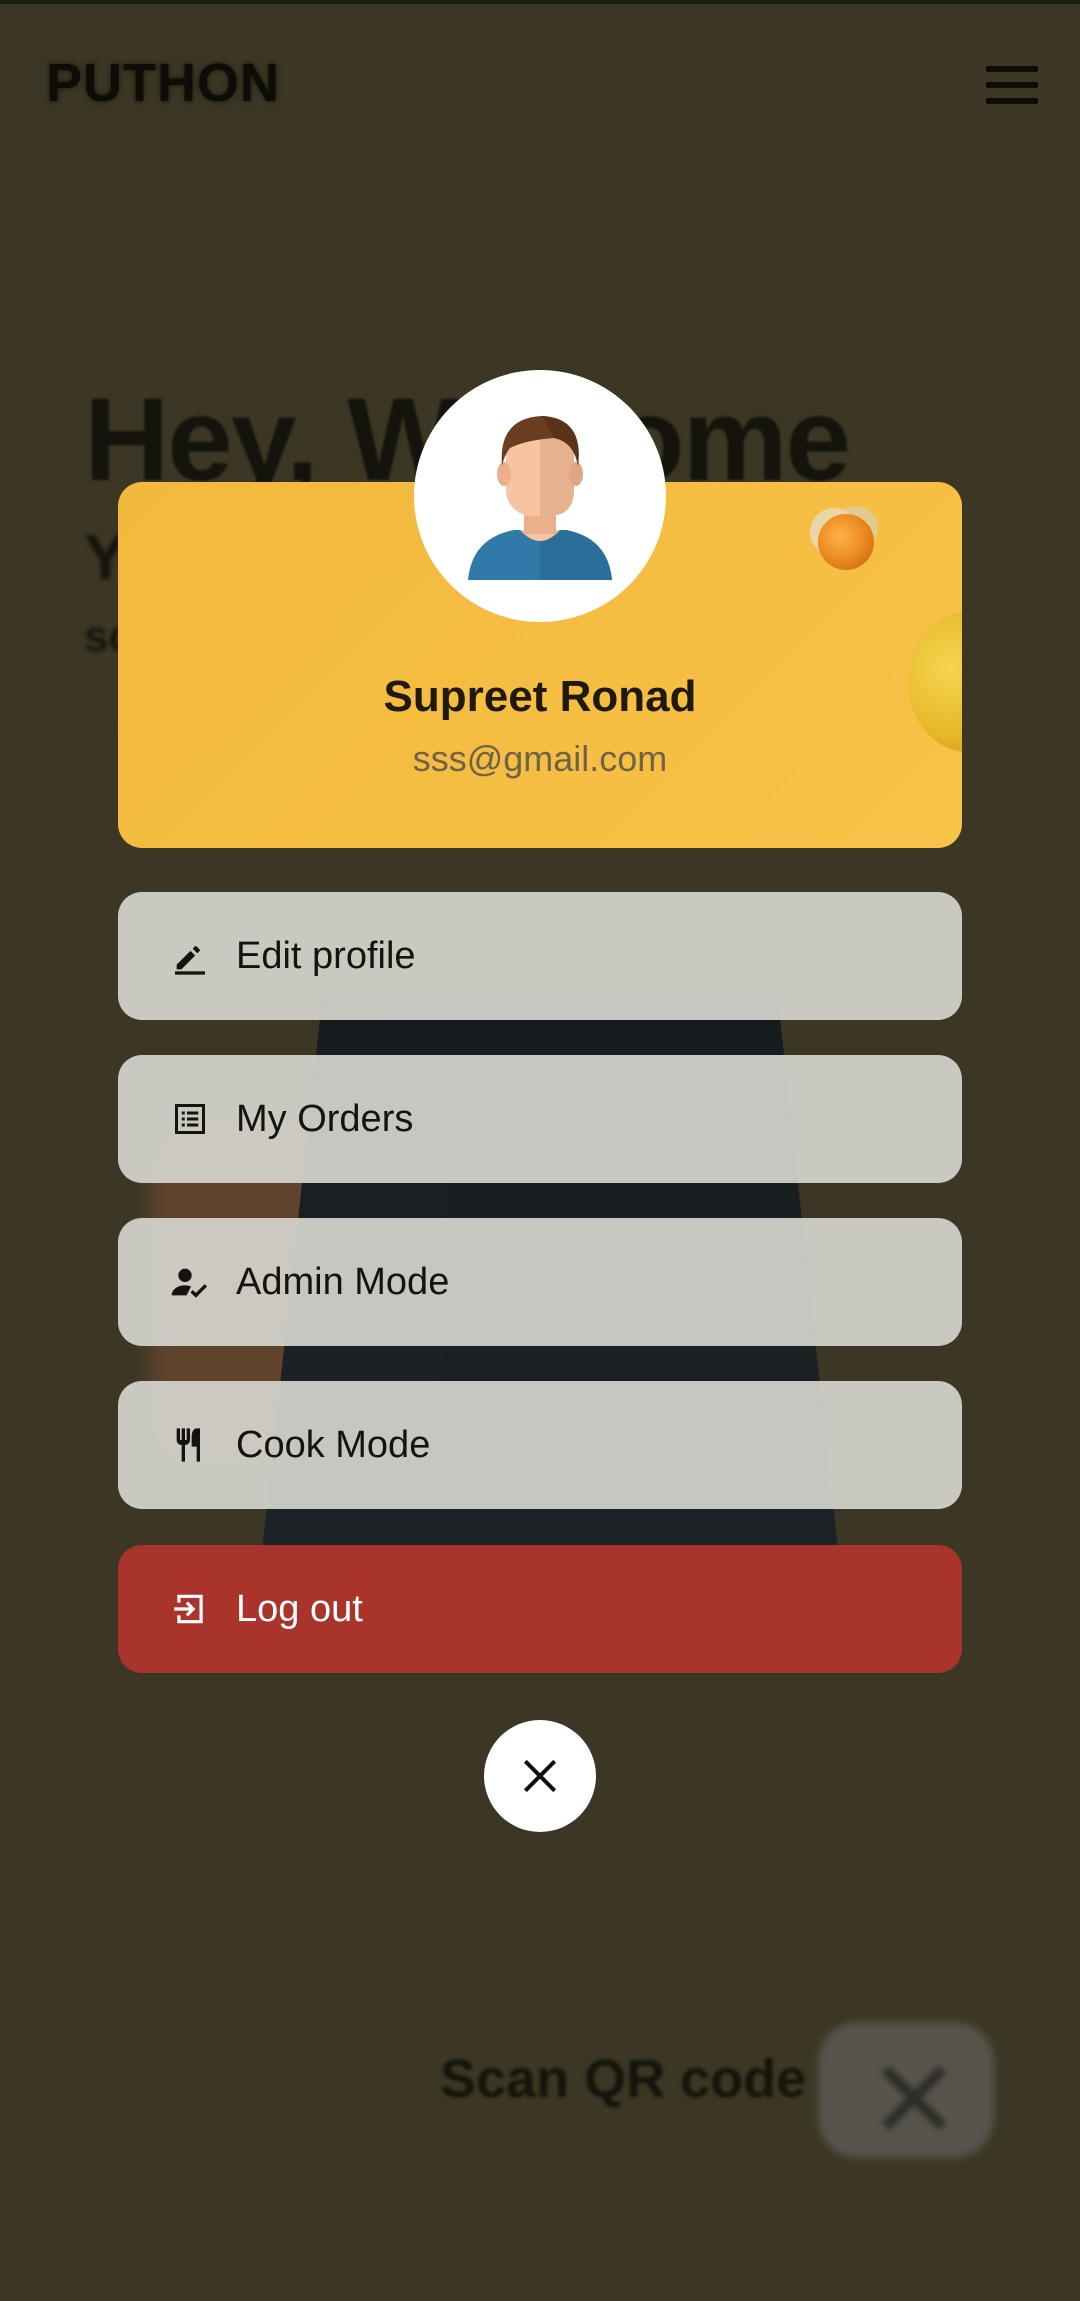 The width and height of the screenshot is (1080, 2301). I want to click on status-bar-edge, so click(540, 2).